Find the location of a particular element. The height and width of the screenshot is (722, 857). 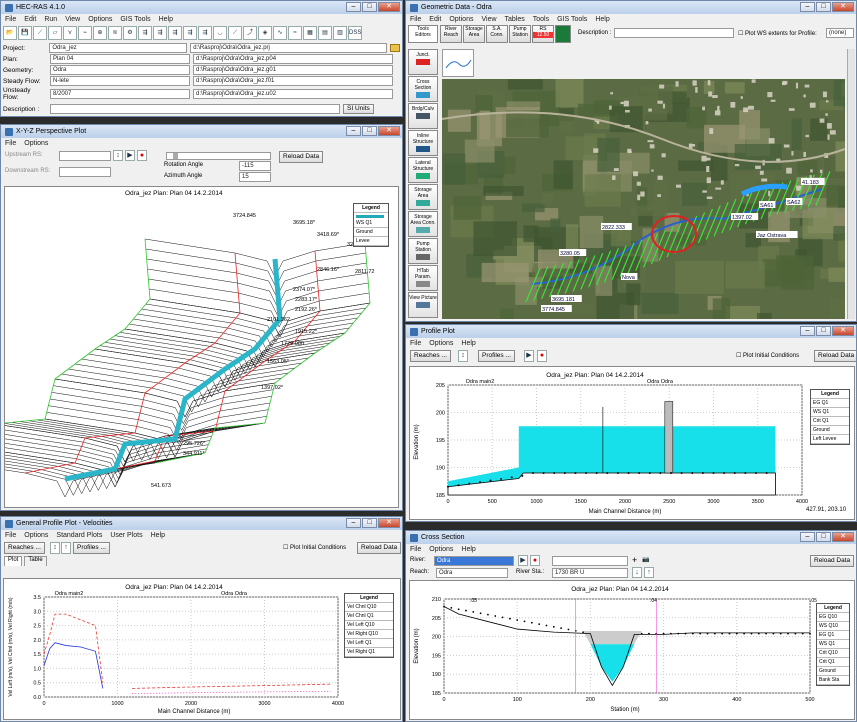

unsteady-icon: ⌁ is located at coordinates (85, 33).